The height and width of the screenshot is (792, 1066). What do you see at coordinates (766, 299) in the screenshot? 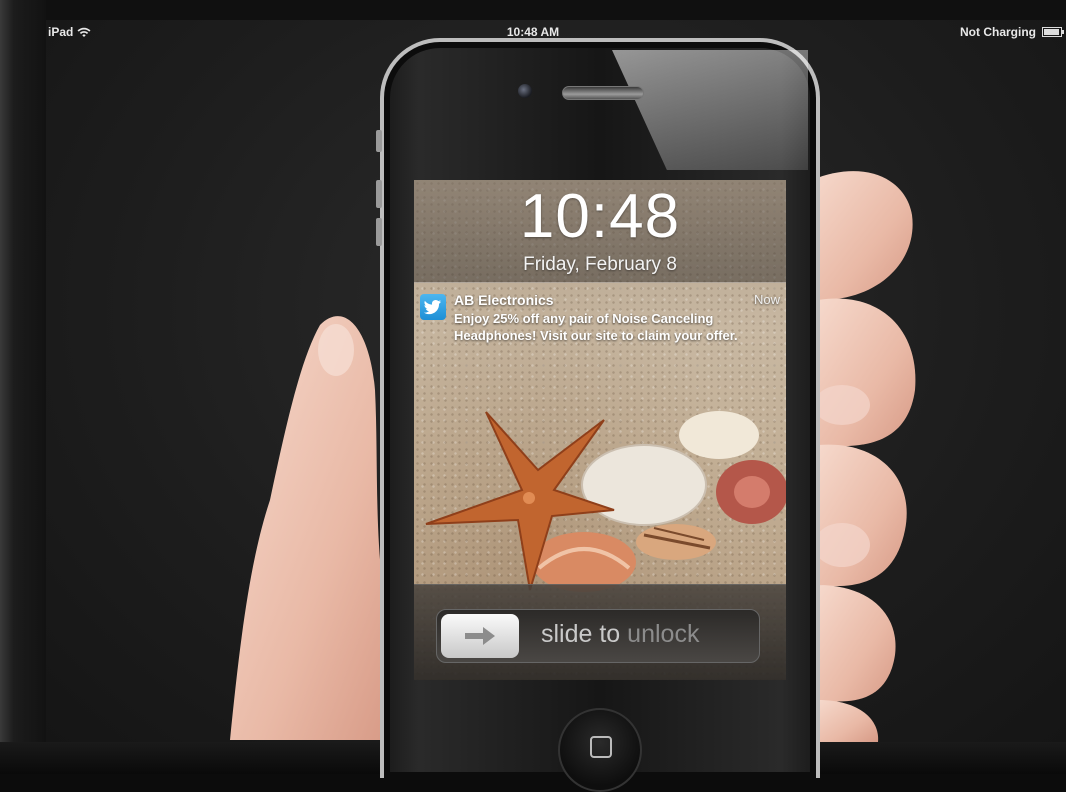
I see `notification-time: Now` at bounding box center [766, 299].